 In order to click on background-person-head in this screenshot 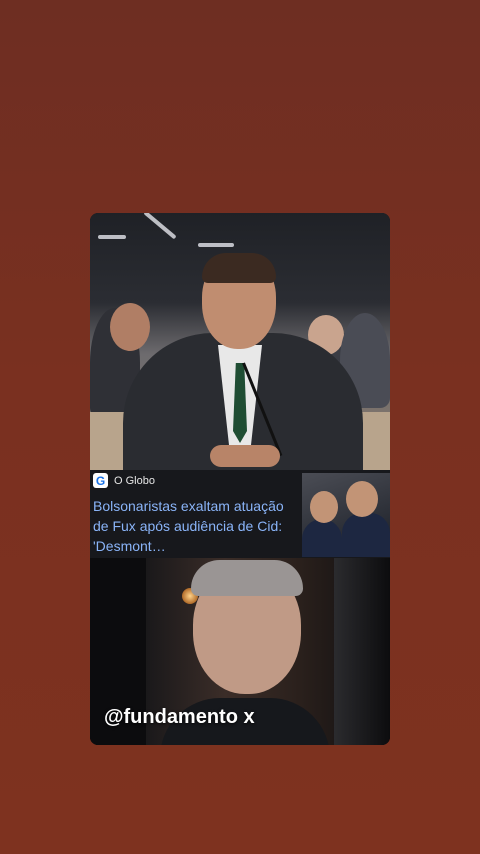, I will do `click(130, 327)`.